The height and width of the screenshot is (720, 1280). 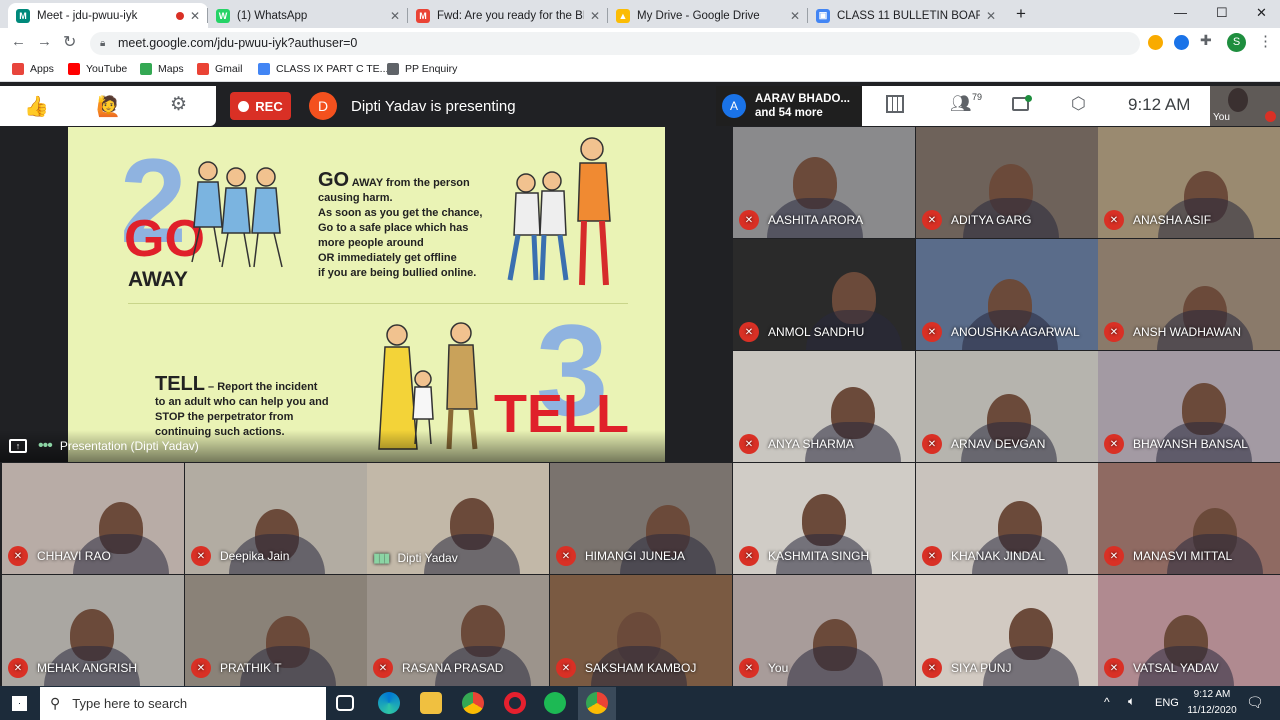 I want to click on participant-tile: ✕ ANASHA ASIF, so click(x=1189, y=182).